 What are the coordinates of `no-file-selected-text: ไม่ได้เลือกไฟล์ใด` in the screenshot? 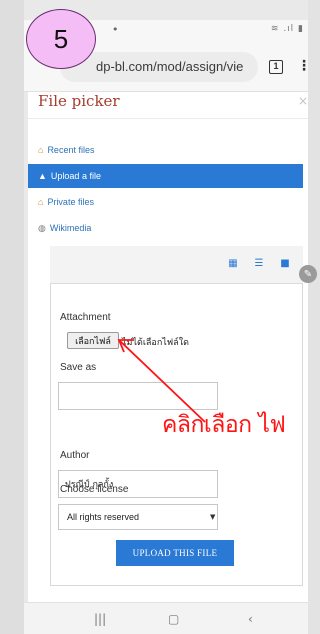 It's located at (155, 343).